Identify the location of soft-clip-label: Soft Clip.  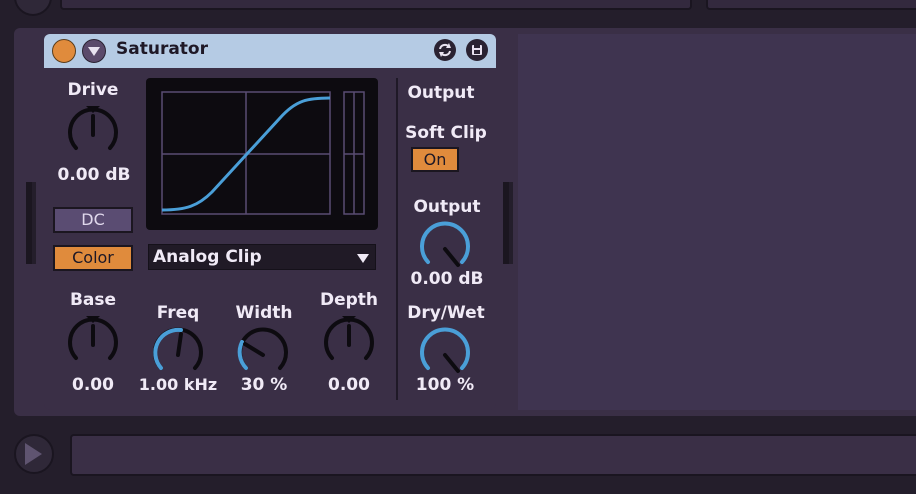
(446, 133).